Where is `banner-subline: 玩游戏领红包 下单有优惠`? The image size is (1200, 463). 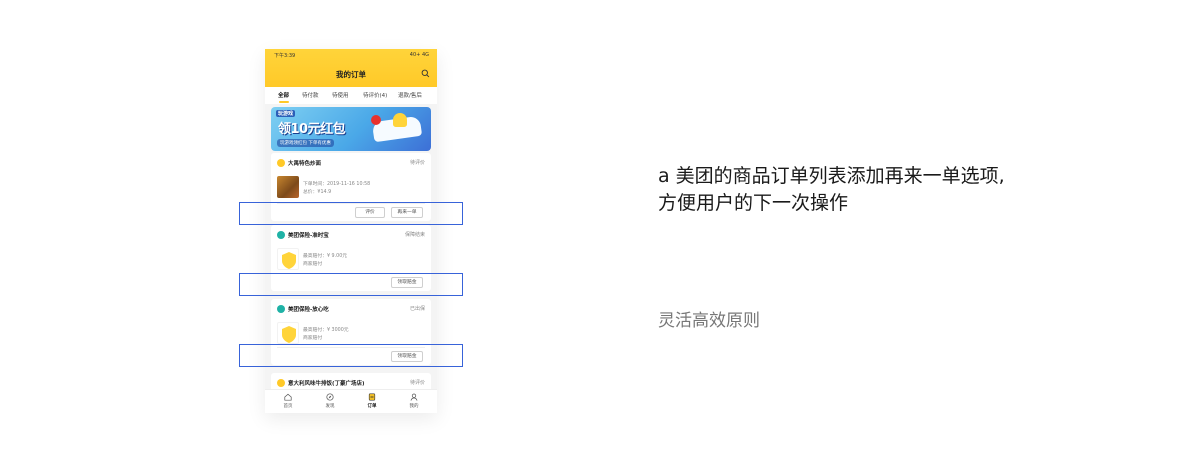
banner-subline: 玩游戏领红包 下单有优惠 is located at coordinates (305, 143).